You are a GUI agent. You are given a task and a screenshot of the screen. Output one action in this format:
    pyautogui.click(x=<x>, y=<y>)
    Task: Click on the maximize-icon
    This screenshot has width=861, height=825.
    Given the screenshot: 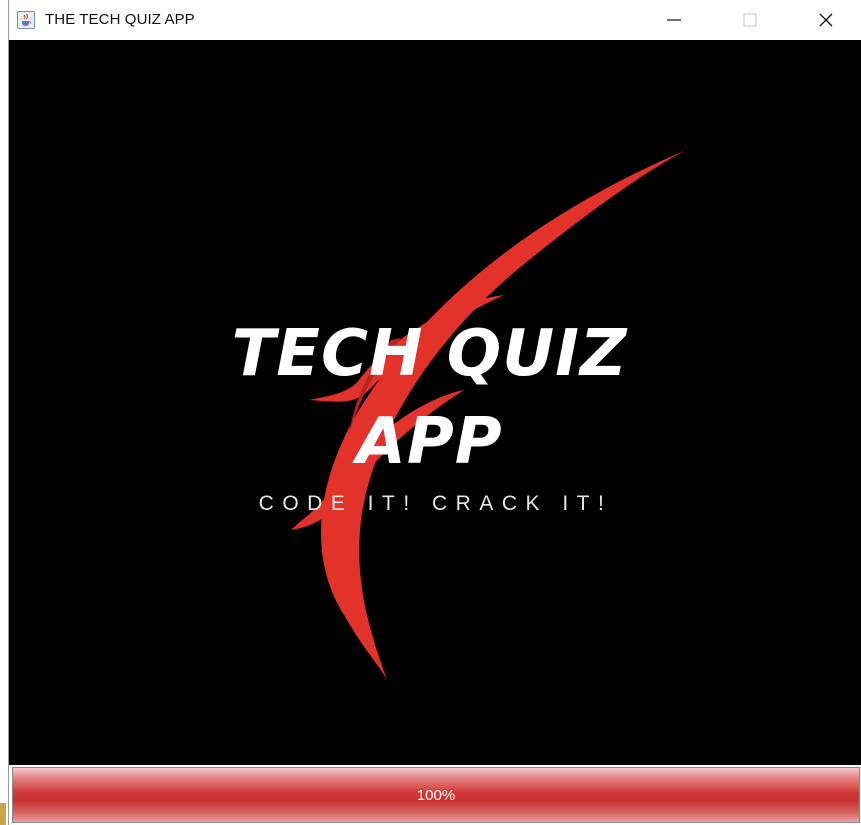 What is the action you would take?
    pyautogui.click(x=750, y=20)
    